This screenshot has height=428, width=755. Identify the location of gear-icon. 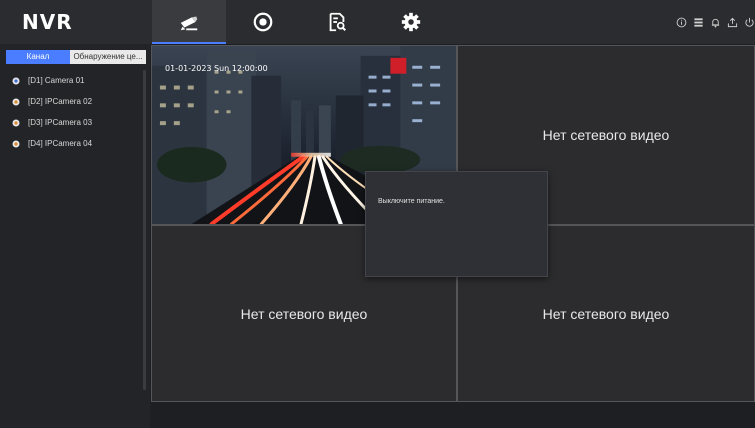
(411, 22).